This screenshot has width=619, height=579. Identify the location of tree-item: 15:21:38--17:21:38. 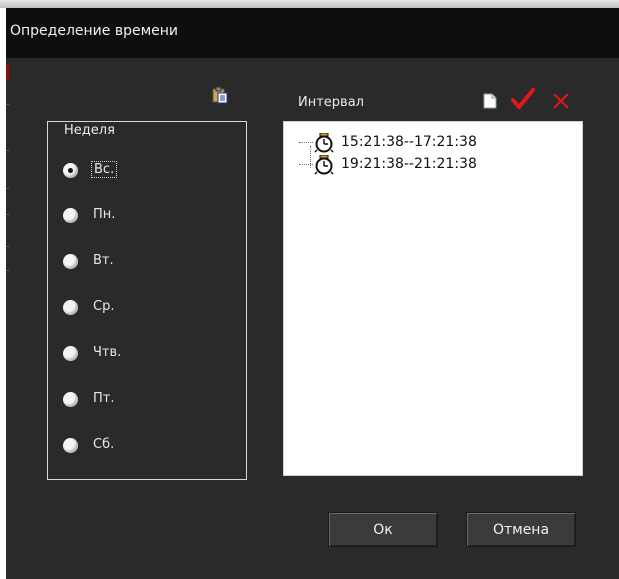
(429, 150).